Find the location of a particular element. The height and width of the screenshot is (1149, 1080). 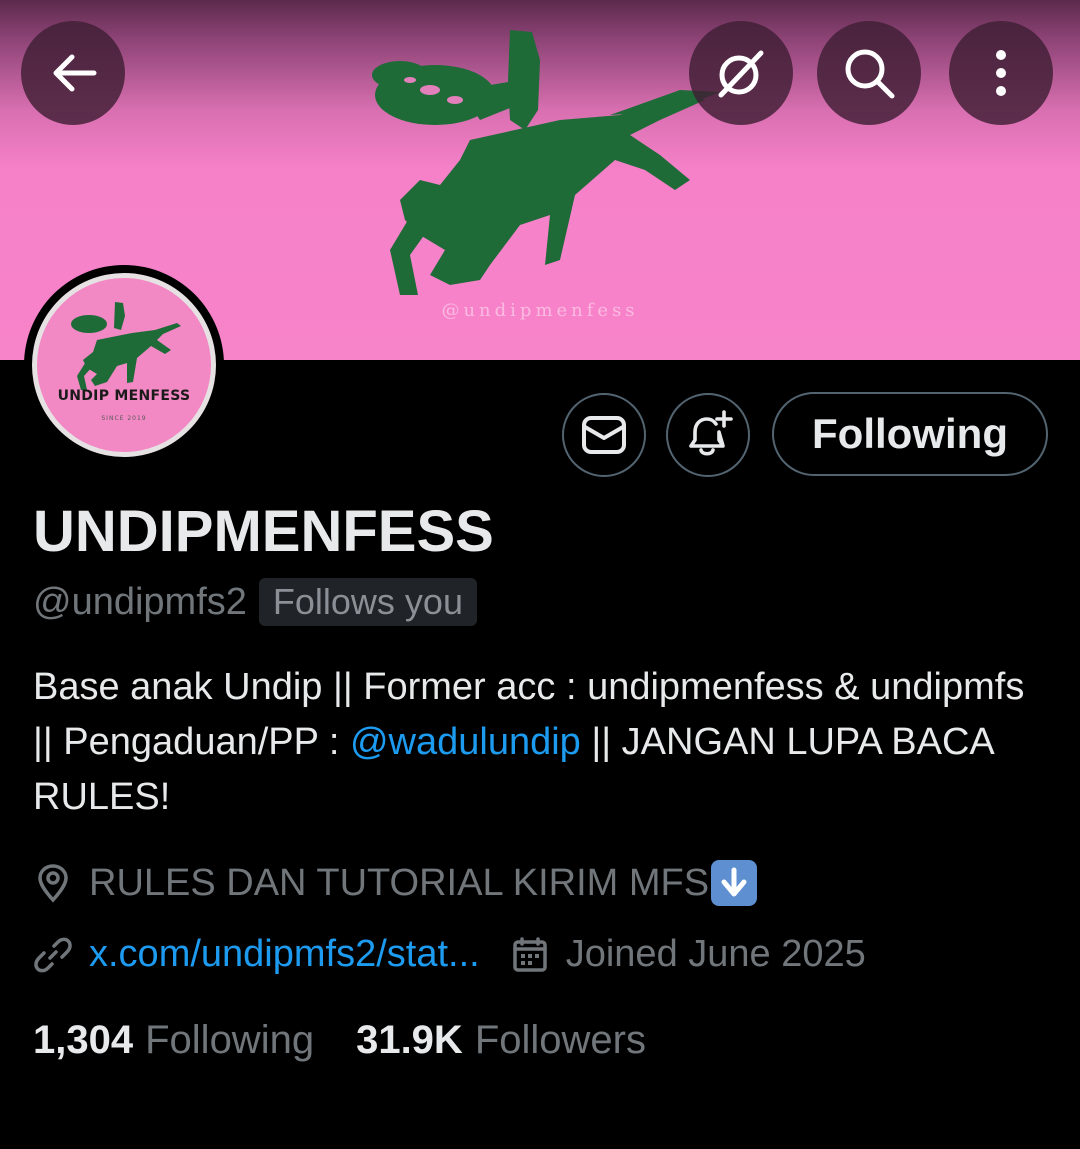

link-row: x.com/undipmfs2/stat... Joined June 2025 is located at coordinates (449, 954).